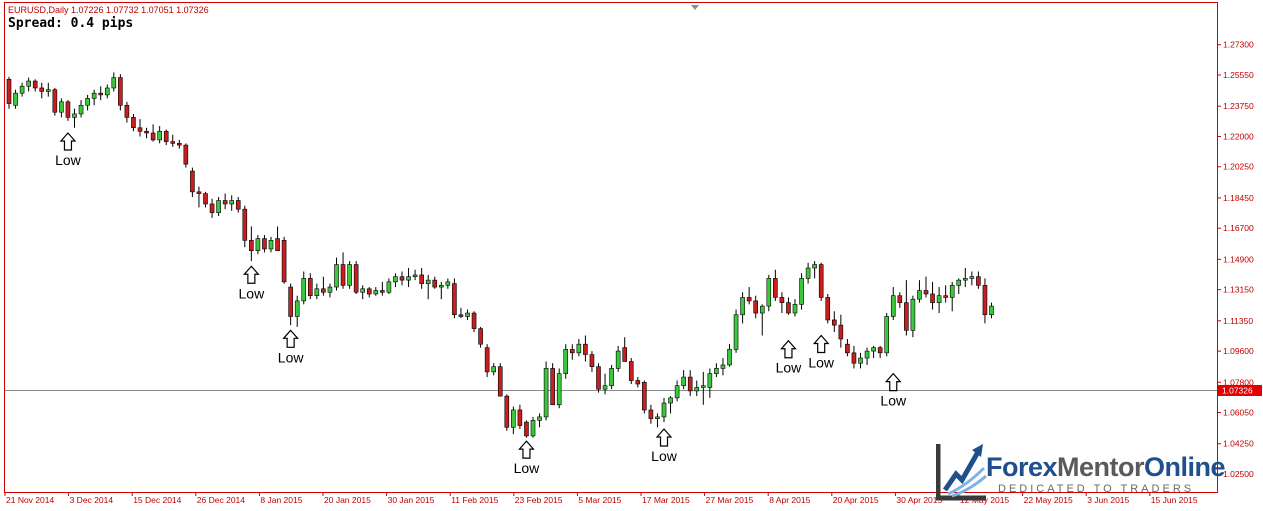  I want to click on price-tag-label: 1.07326, so click(1237, 390).